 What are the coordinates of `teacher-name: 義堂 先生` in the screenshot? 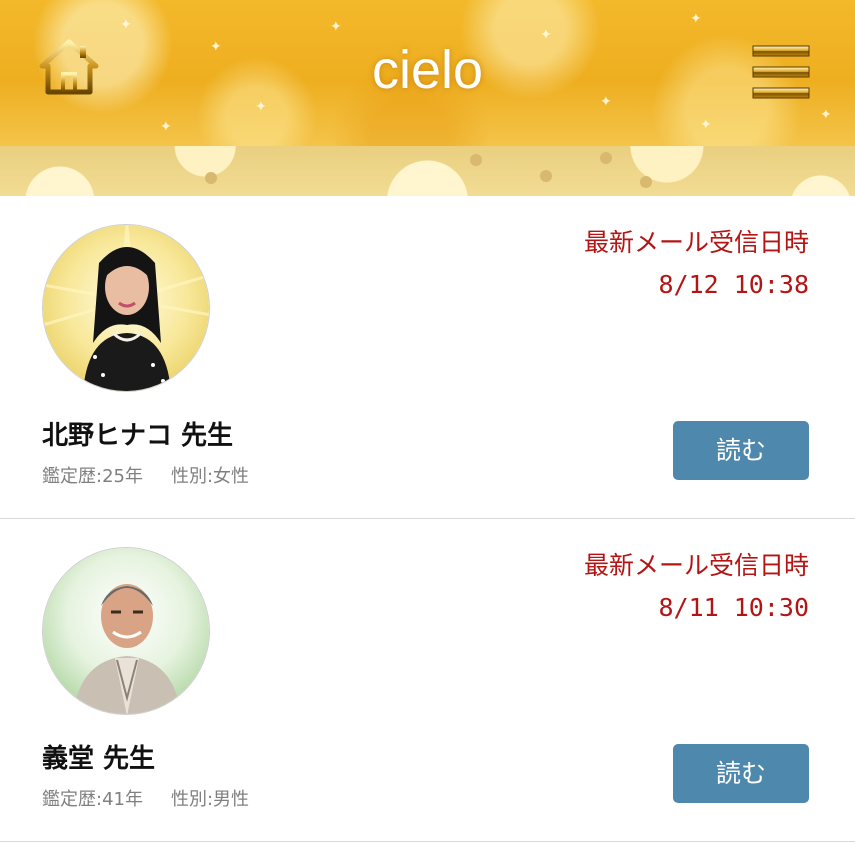 It's located at (99, 759).